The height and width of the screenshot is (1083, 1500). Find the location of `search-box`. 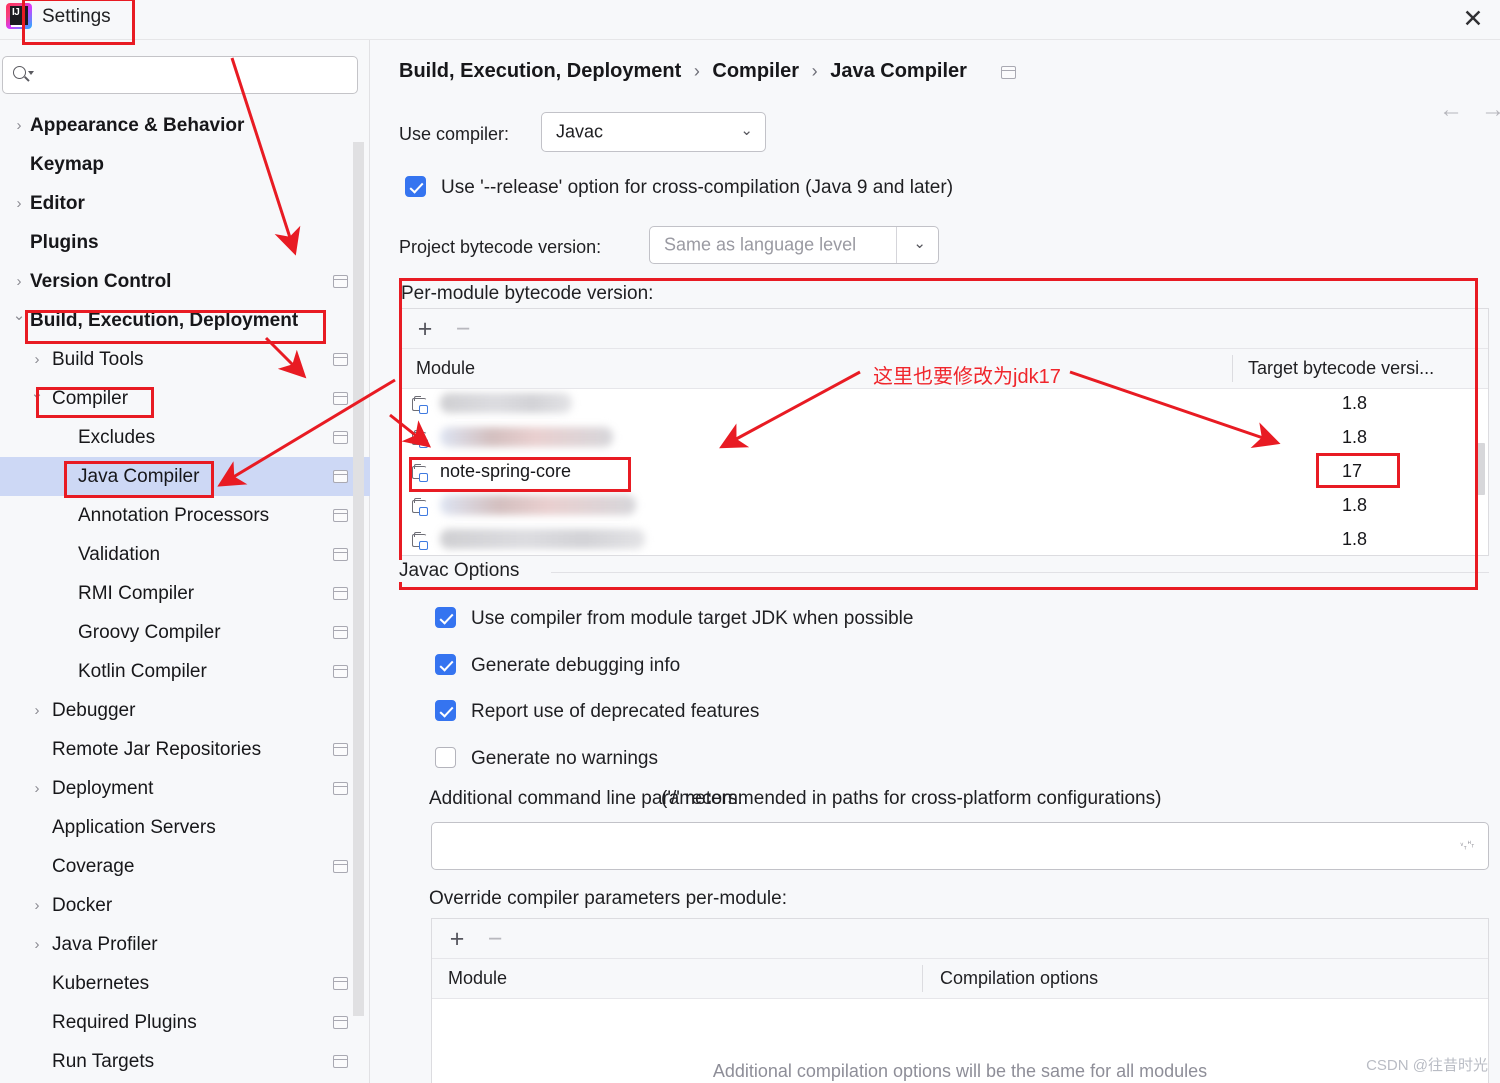

search-box is located at coordinates (180, 75).